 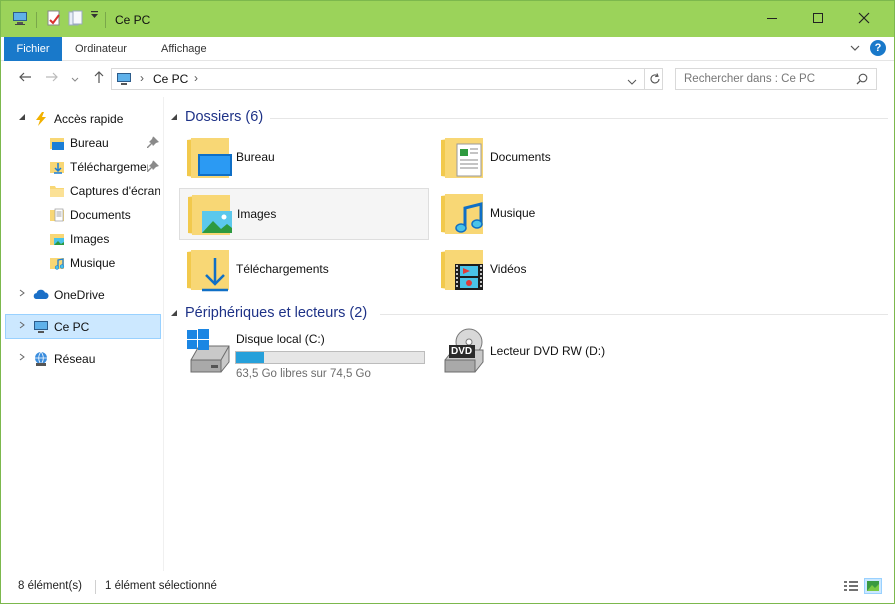 What do you see at coordinates (632, 82) in the screenshot?
I see `address-history-button` at bounding box center [632, 82].